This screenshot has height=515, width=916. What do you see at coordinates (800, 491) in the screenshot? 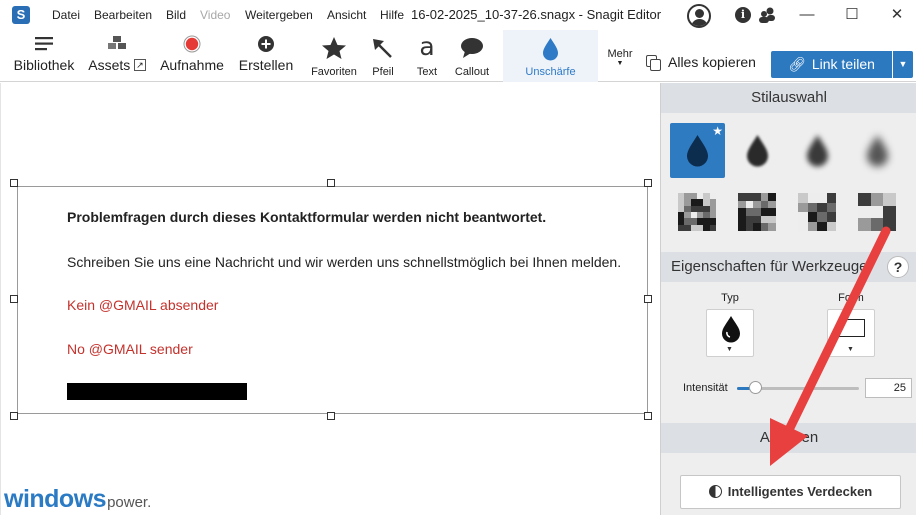
I see `smart-redact-label: Intelligentes Verdecken` at bounding box center [800, 491].